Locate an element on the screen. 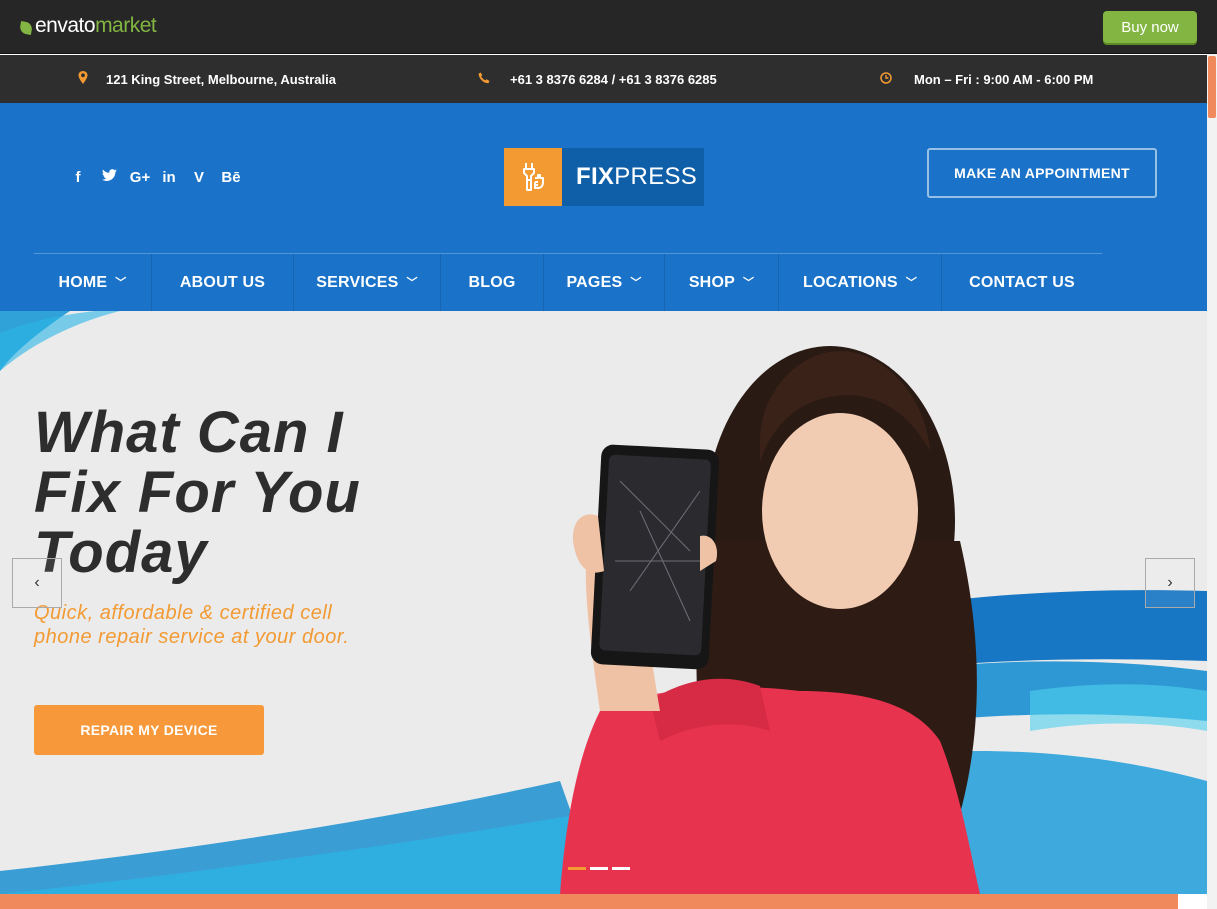 Image resolution: width=1217 pixels, height=909 pixels. nav-item-pages: PAGES ﹀ is located at coordinates (604, 282).